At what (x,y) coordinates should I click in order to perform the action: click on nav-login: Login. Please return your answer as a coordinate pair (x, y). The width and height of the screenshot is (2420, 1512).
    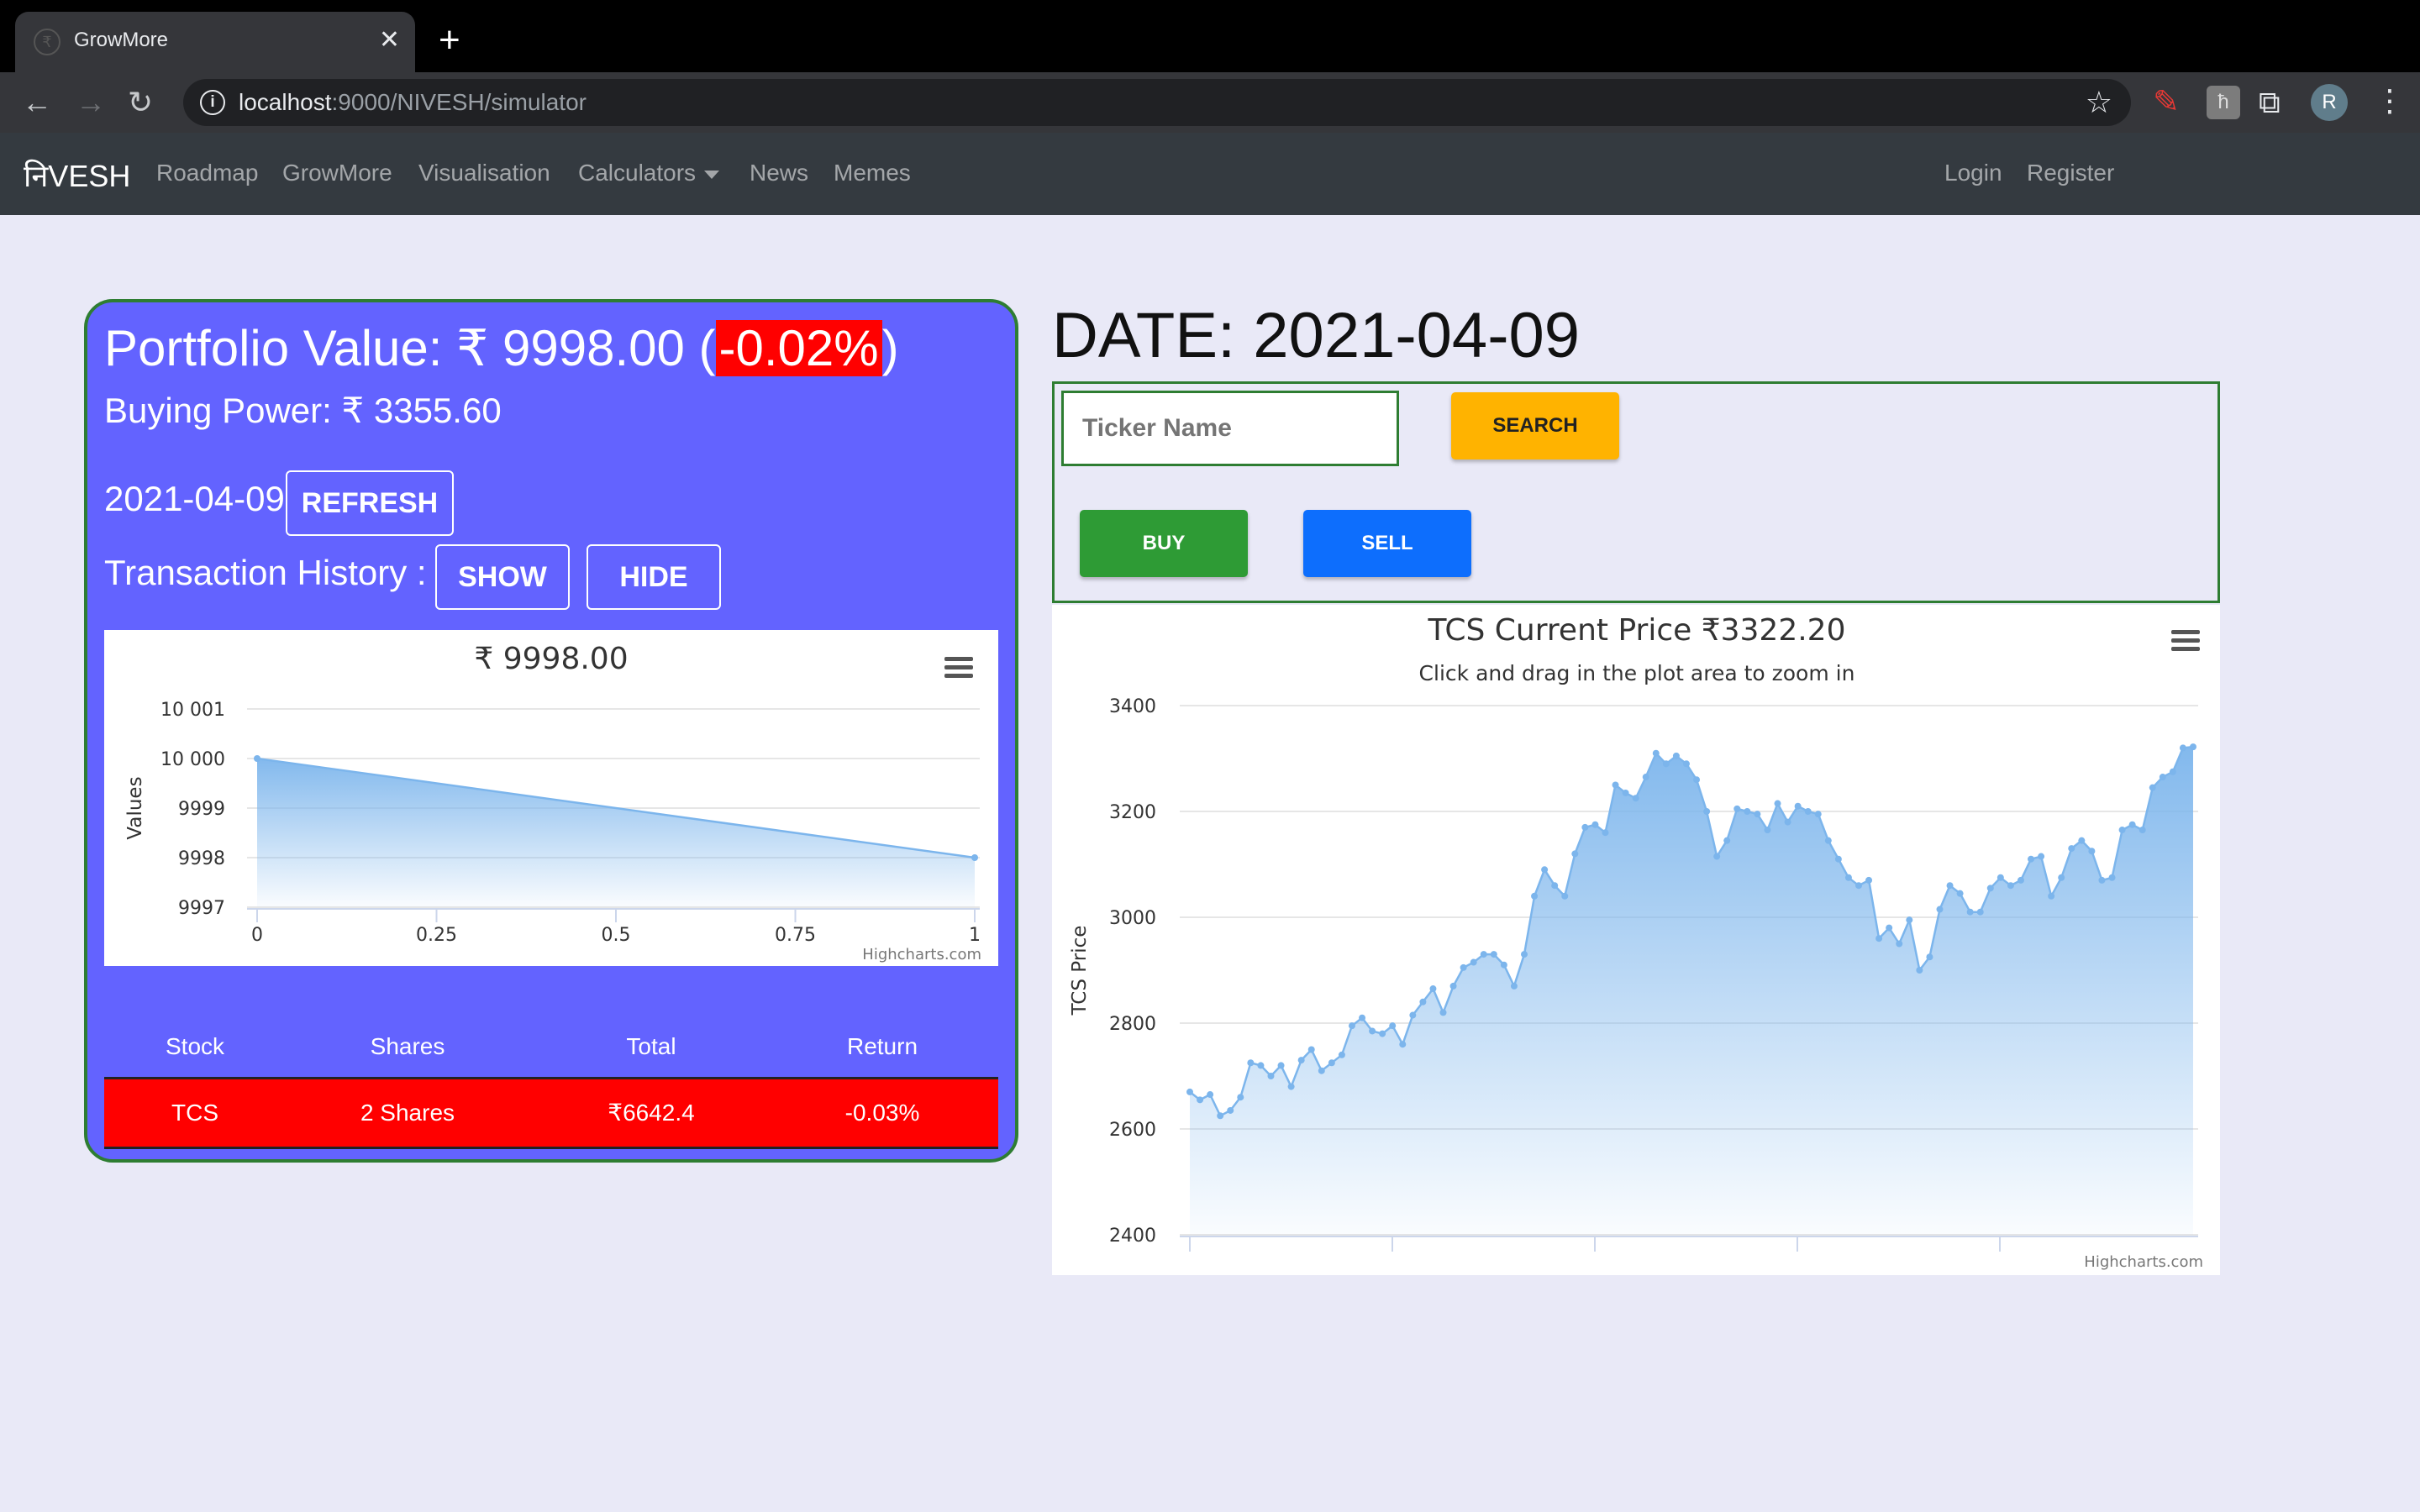
    Looking at the image, I should click on (1973, 173).